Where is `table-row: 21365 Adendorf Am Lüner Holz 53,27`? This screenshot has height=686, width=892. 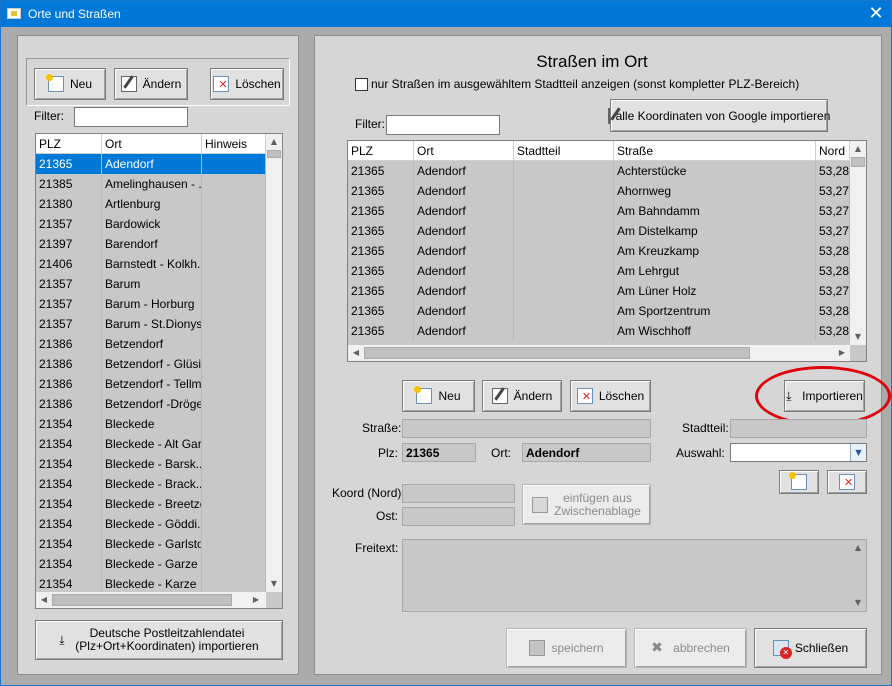
table-row: 21365 Adendorf Am Lüner Holz 53,27 is located at coordinates (599, 291).